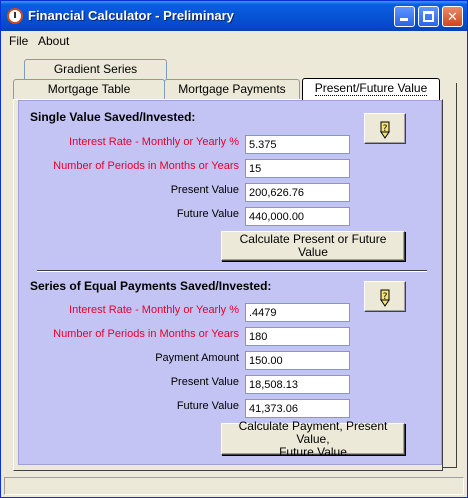 The width and height of the screenshot is (468, 498). Describe the element at coordinates (297, 360) in the screenshot. I see `series-payment-input: 150.00` at that location.